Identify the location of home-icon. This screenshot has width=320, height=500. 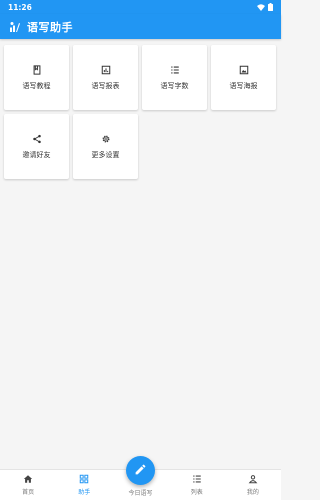
(28, 479).